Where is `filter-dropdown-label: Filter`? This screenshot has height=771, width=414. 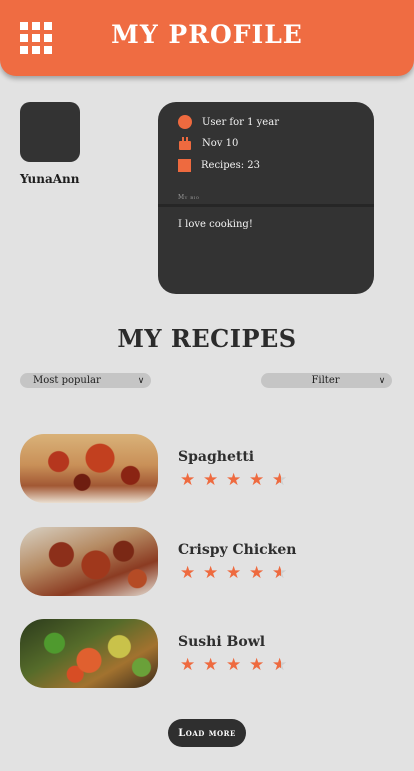
filter-dropdown-label: Filter is located at coordinates (325, 380).